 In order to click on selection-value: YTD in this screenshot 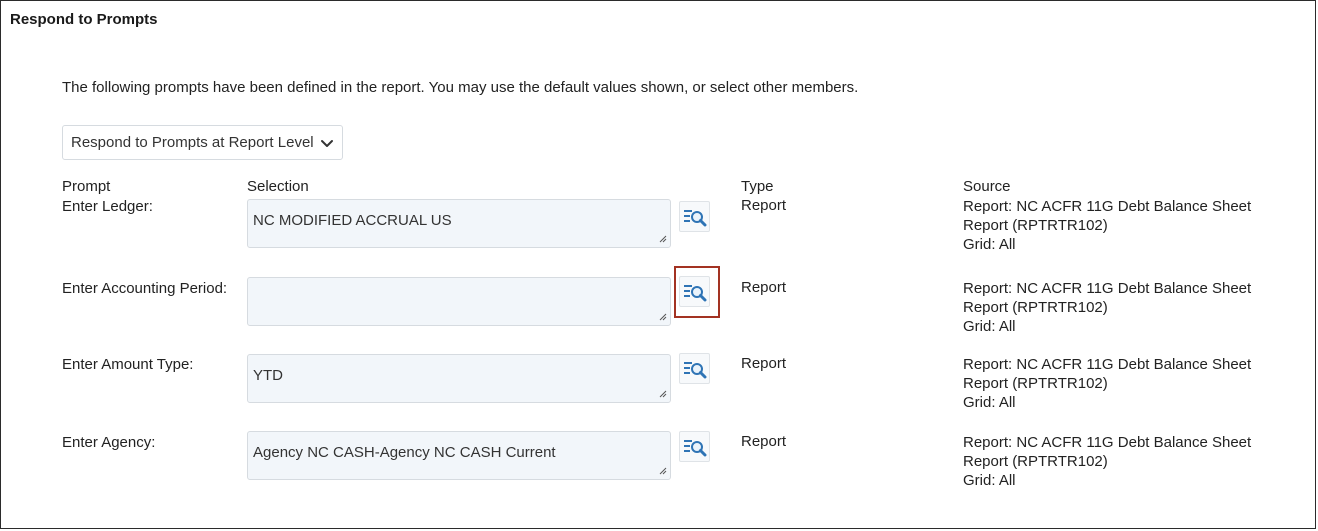, I will do `click(268, 375)`.